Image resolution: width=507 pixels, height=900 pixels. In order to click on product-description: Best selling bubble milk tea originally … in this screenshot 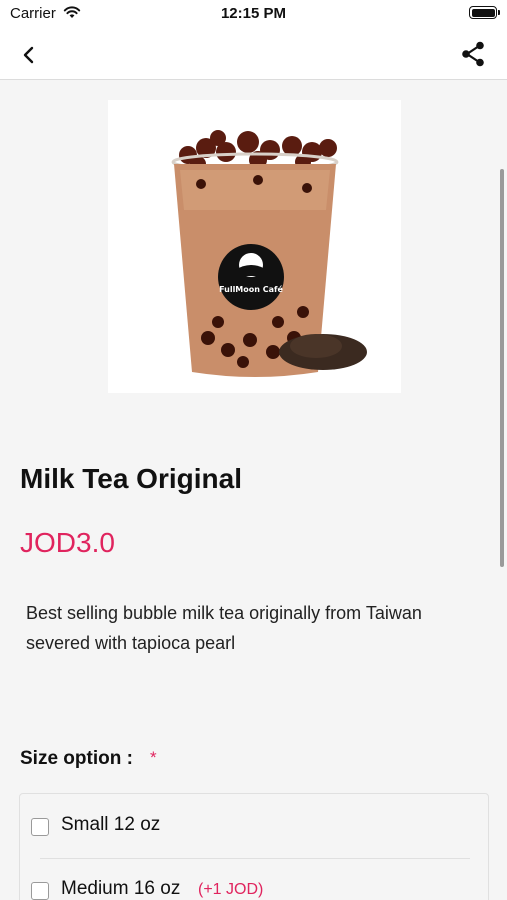, I will do `click(224, 628)`.